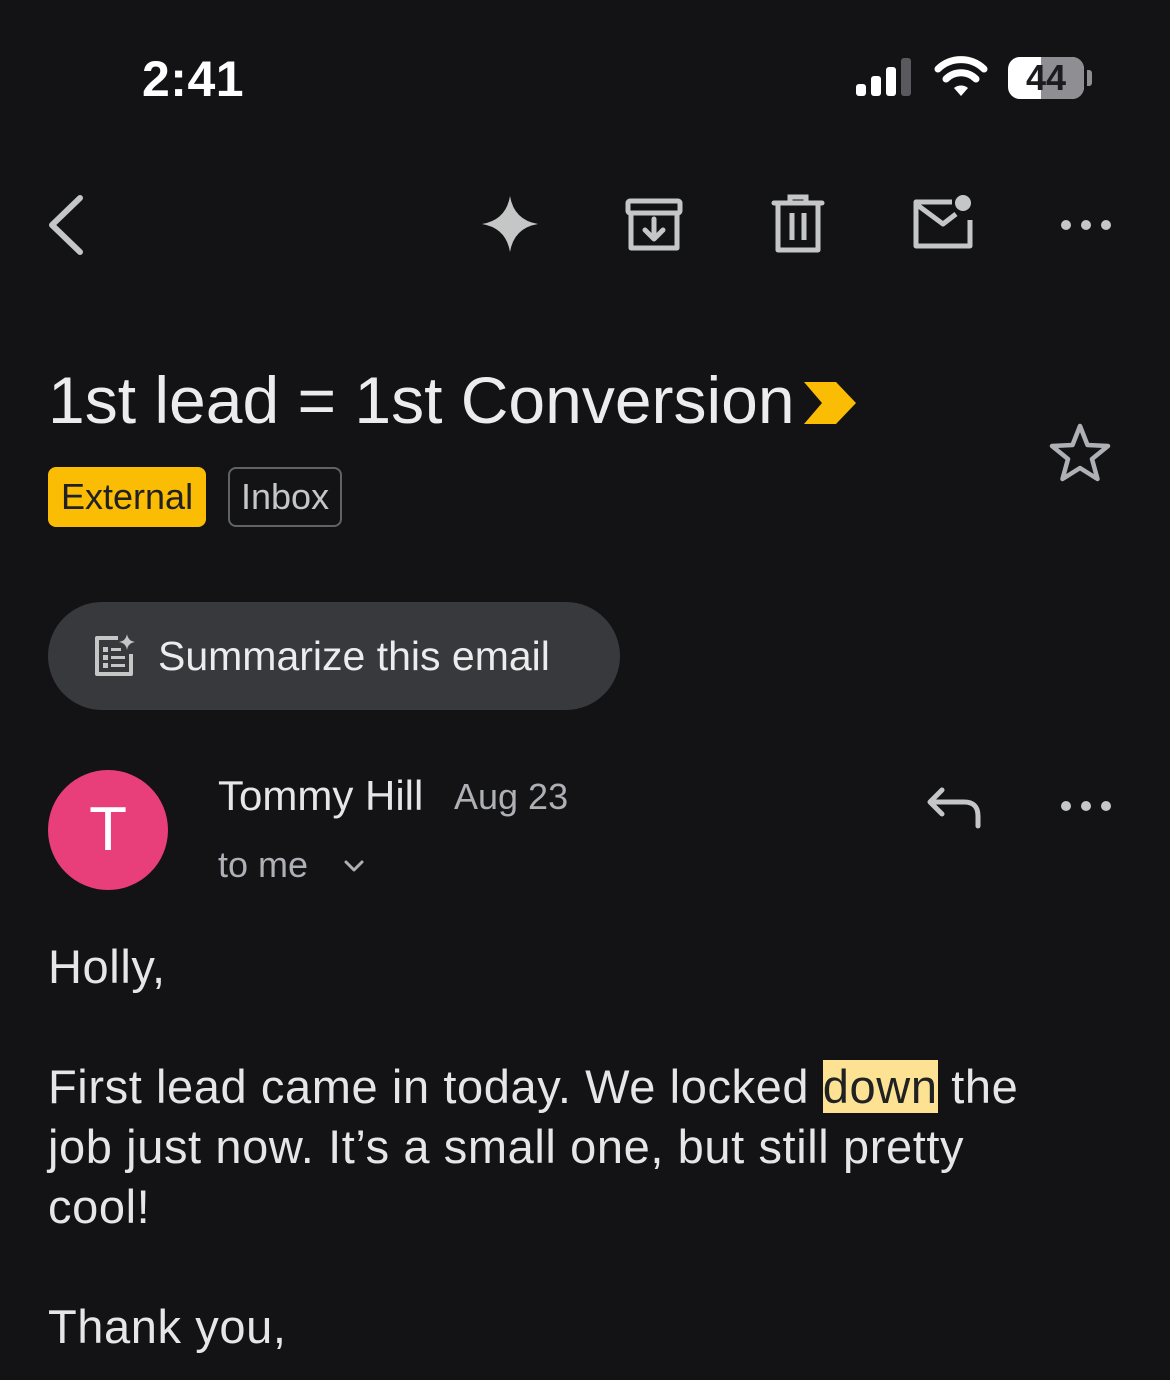 The width and height of the screenshot is (1170, 1380). What do you see at coordinates (193, 79) in the screenshot?
I see `status-time: 2:41` at bounding box center [193, 79].